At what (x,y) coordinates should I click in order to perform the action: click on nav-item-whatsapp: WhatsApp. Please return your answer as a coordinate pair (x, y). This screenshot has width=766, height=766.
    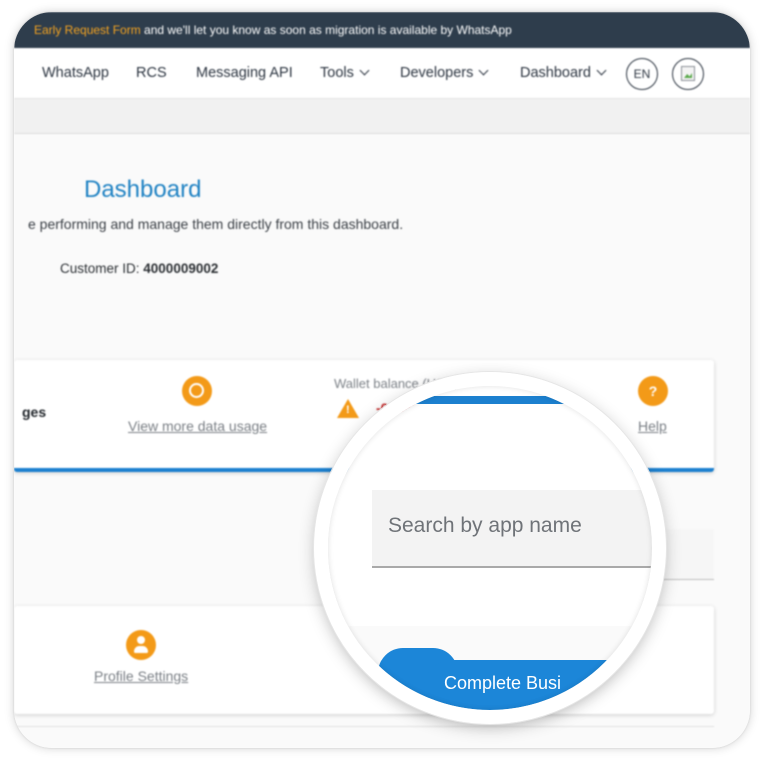
    Looking at the image, I should click on (75, 73).